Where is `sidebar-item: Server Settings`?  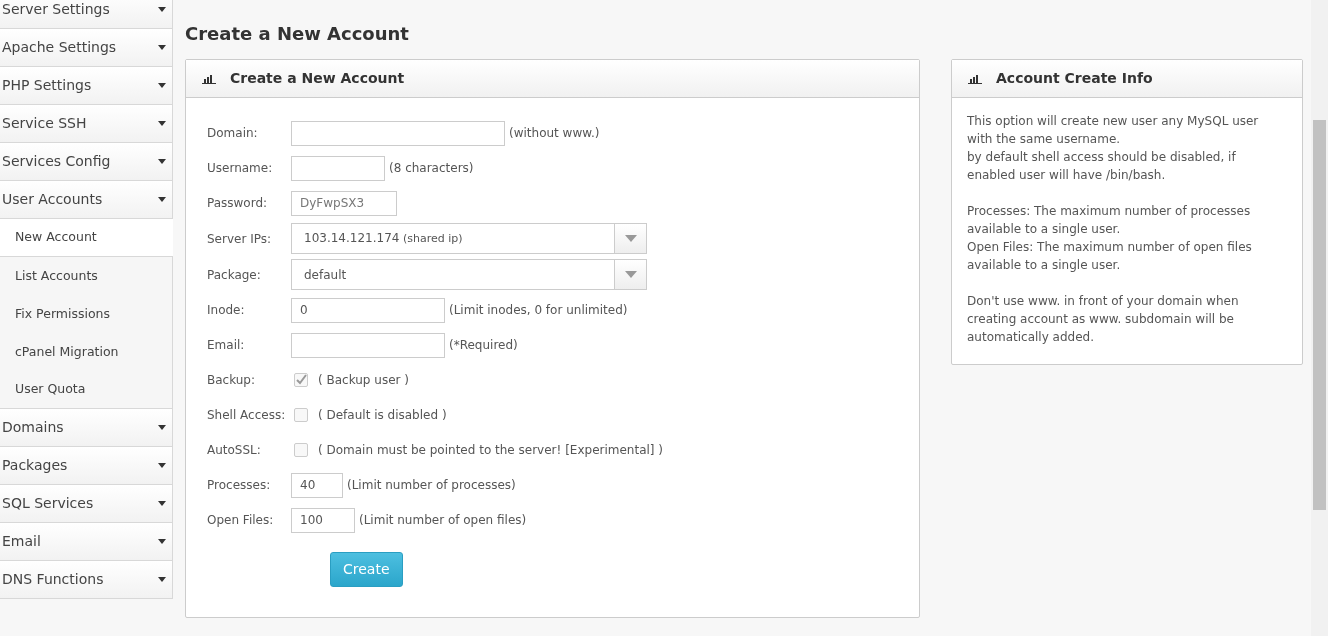 sidebar-item: Server Settings is located at coordinates (86, 14).